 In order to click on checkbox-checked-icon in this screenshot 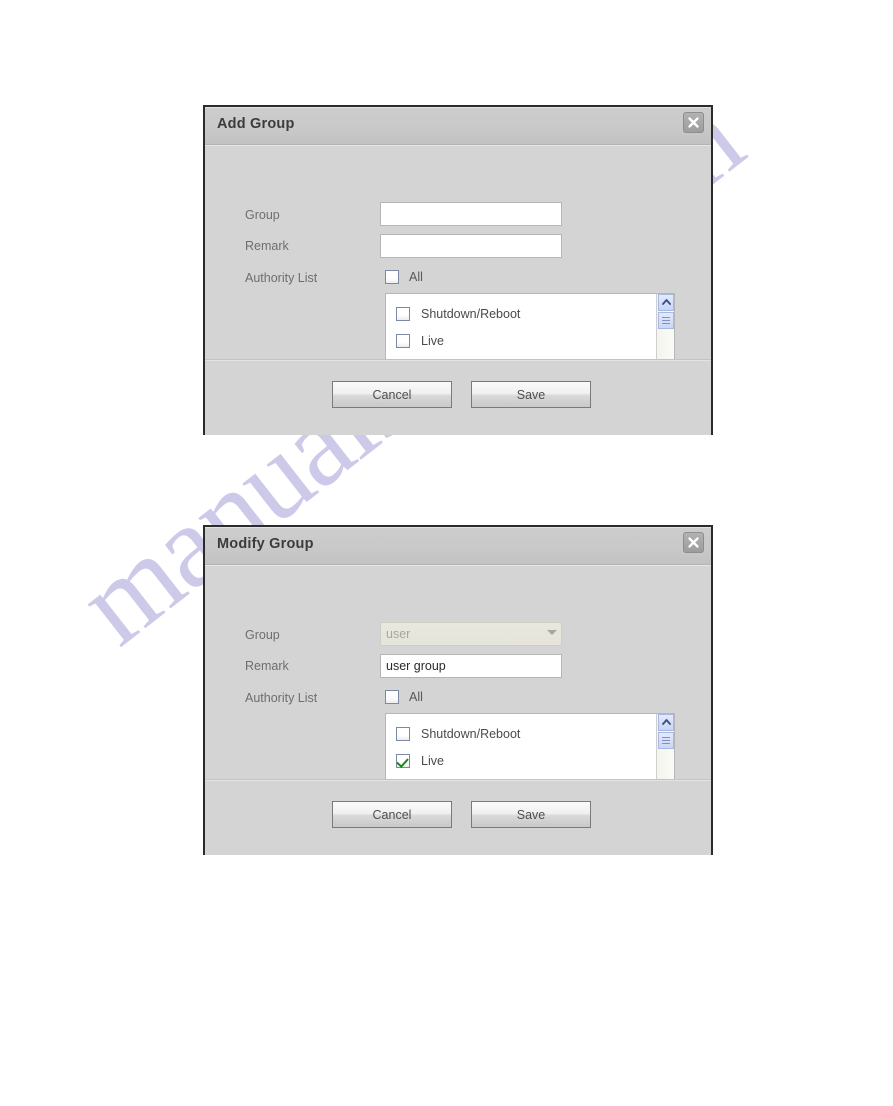, I will do `click(403, 760)`.